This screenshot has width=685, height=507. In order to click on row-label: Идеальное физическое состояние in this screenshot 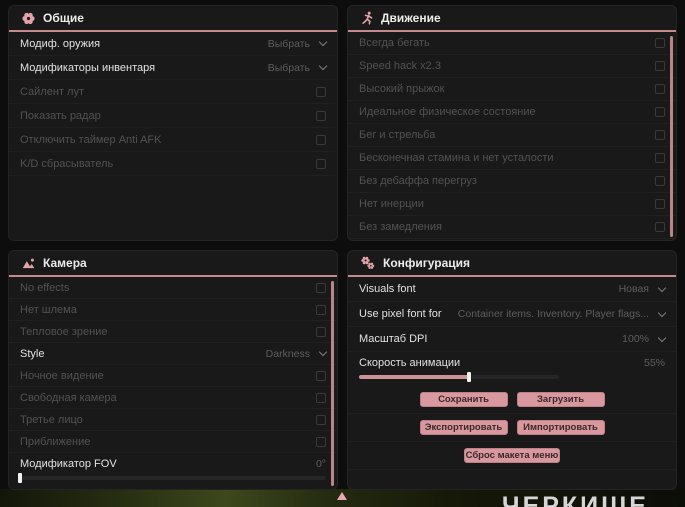, I will do `click(447, 112)`.